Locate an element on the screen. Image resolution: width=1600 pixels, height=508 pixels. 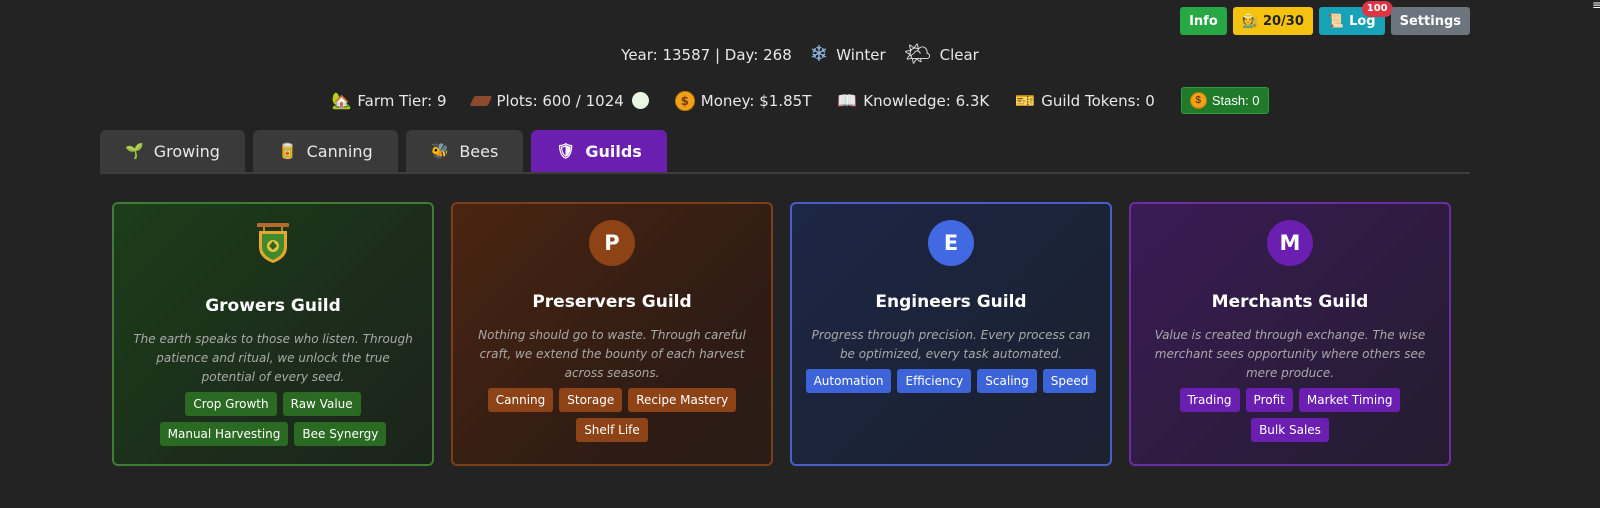
log-count-badge: 100 is located at coordinates (1377, 9).